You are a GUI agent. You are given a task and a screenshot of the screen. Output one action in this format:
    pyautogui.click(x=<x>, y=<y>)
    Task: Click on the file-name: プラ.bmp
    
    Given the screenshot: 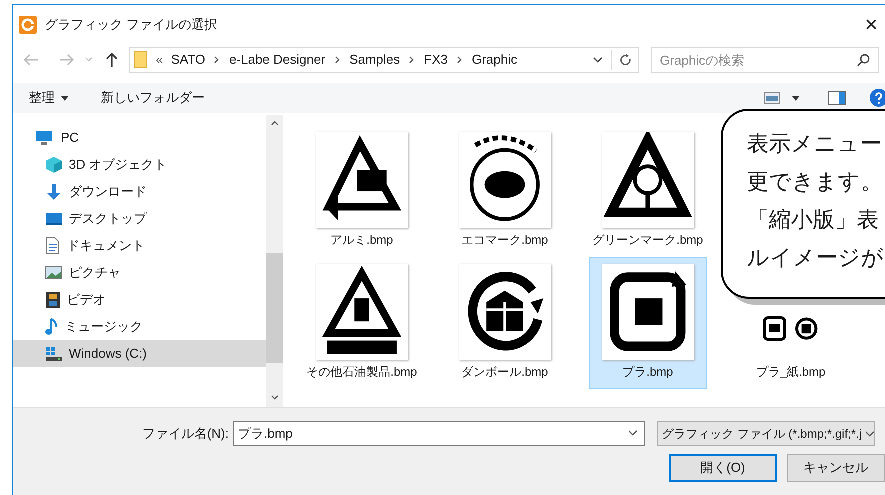 What is the action you would take?
    pyautogui.click(x=648, y=372)
    